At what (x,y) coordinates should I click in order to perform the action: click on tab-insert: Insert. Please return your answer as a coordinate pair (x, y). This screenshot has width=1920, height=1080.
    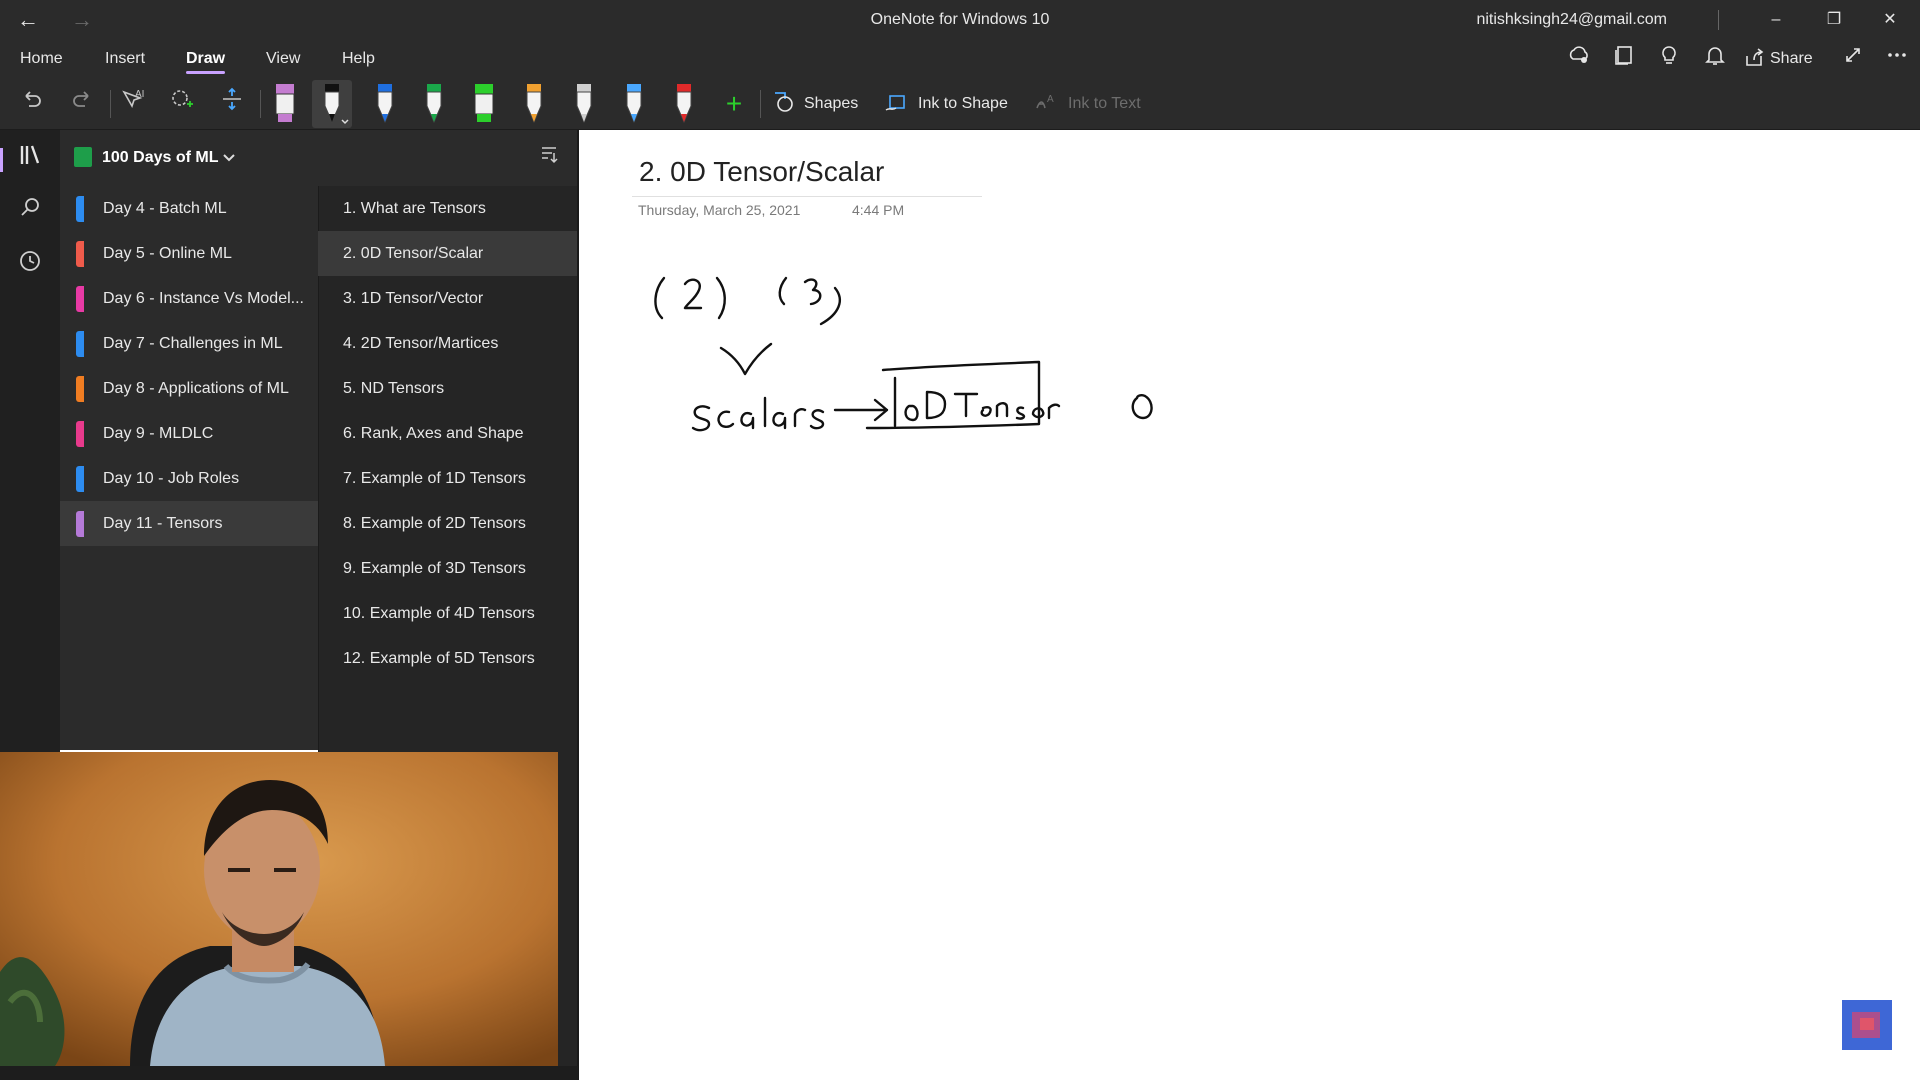
    Looking at the image, I should click on (125, 59).